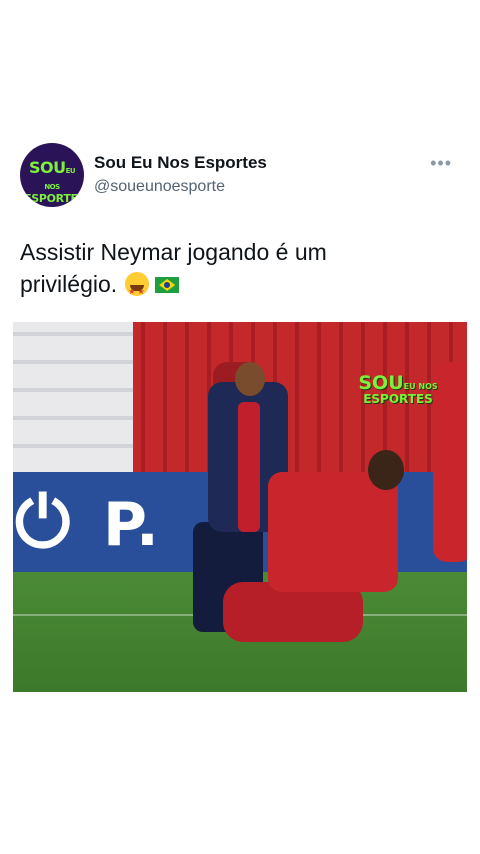 The width and height of the screenshot is (480, 854). Describe the element at coordinates (159, 187) in the screenshot. I see `user-handle: @soueunoesporte` at that location.